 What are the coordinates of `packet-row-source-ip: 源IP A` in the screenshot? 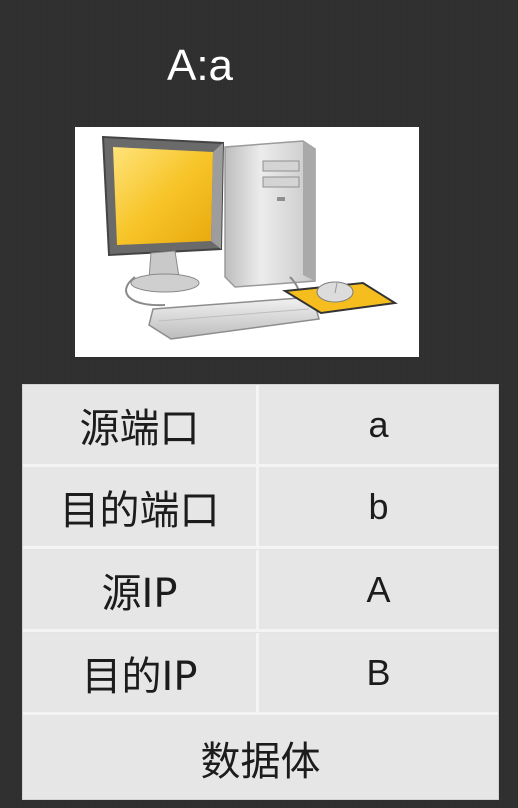 It's located at (260, 591).